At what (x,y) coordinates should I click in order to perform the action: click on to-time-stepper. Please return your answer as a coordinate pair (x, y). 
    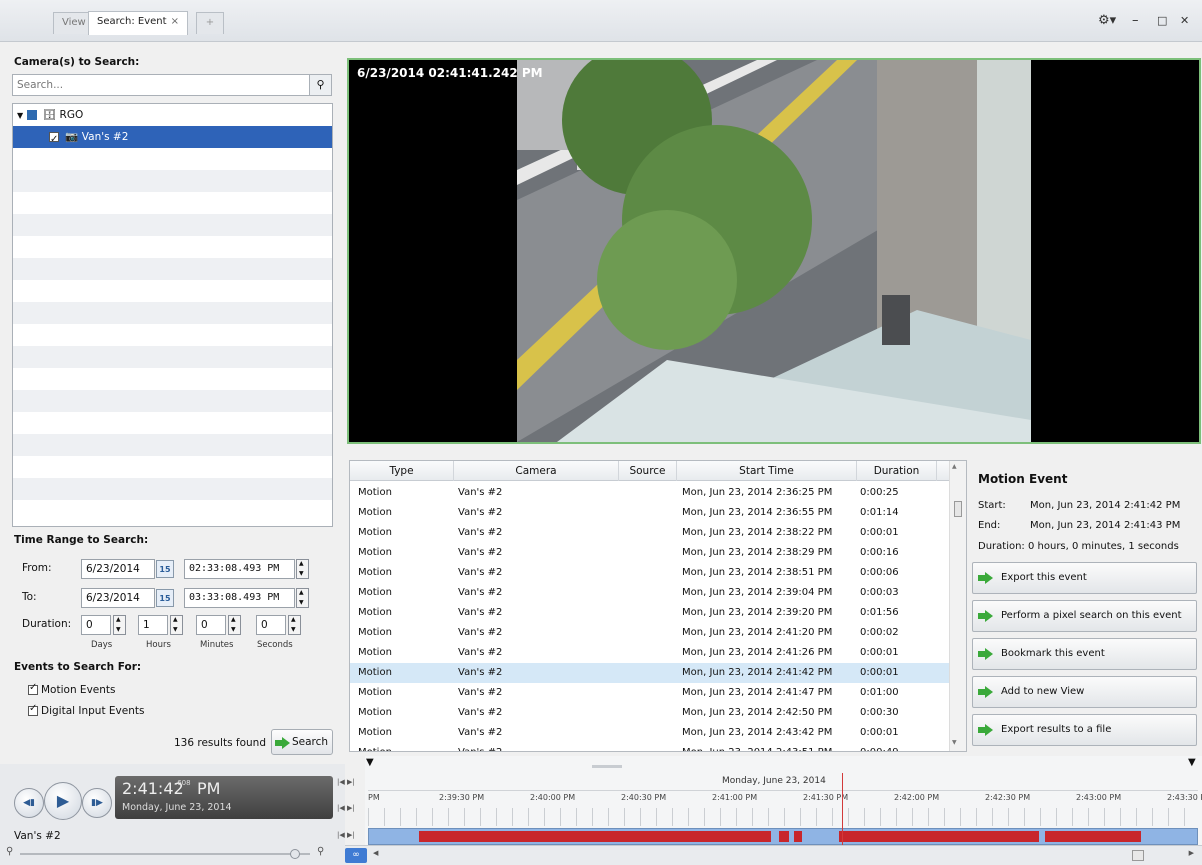
    Looking at the image, I should click on (302, 598).